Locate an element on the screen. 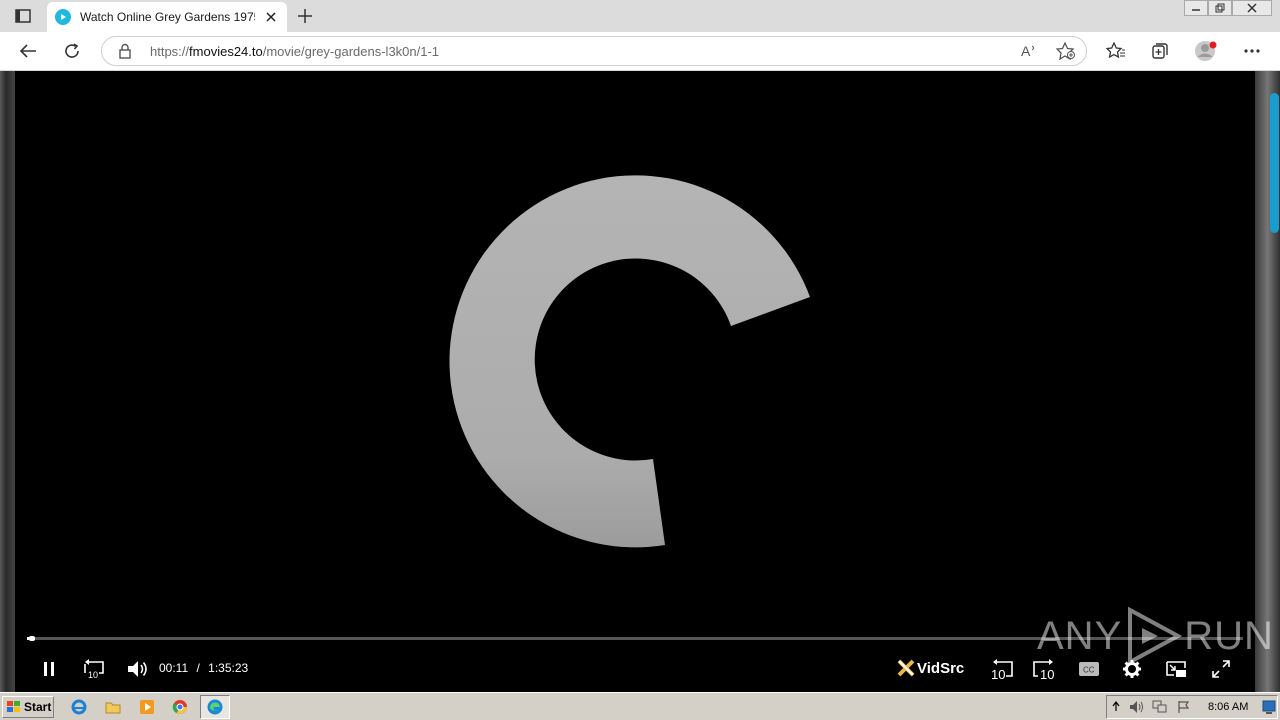  minimize-icon is located at coordinates (1196, 10).